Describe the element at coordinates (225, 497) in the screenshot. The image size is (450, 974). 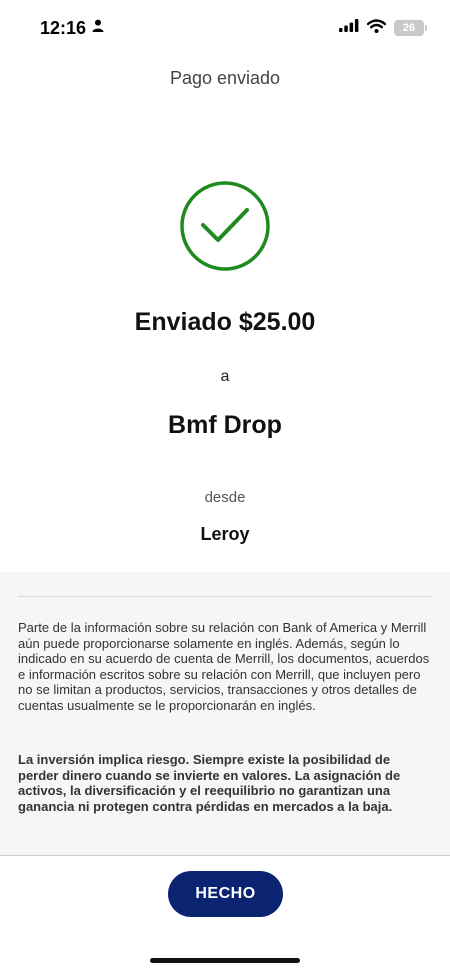
I see `from-label: desde` at that location.